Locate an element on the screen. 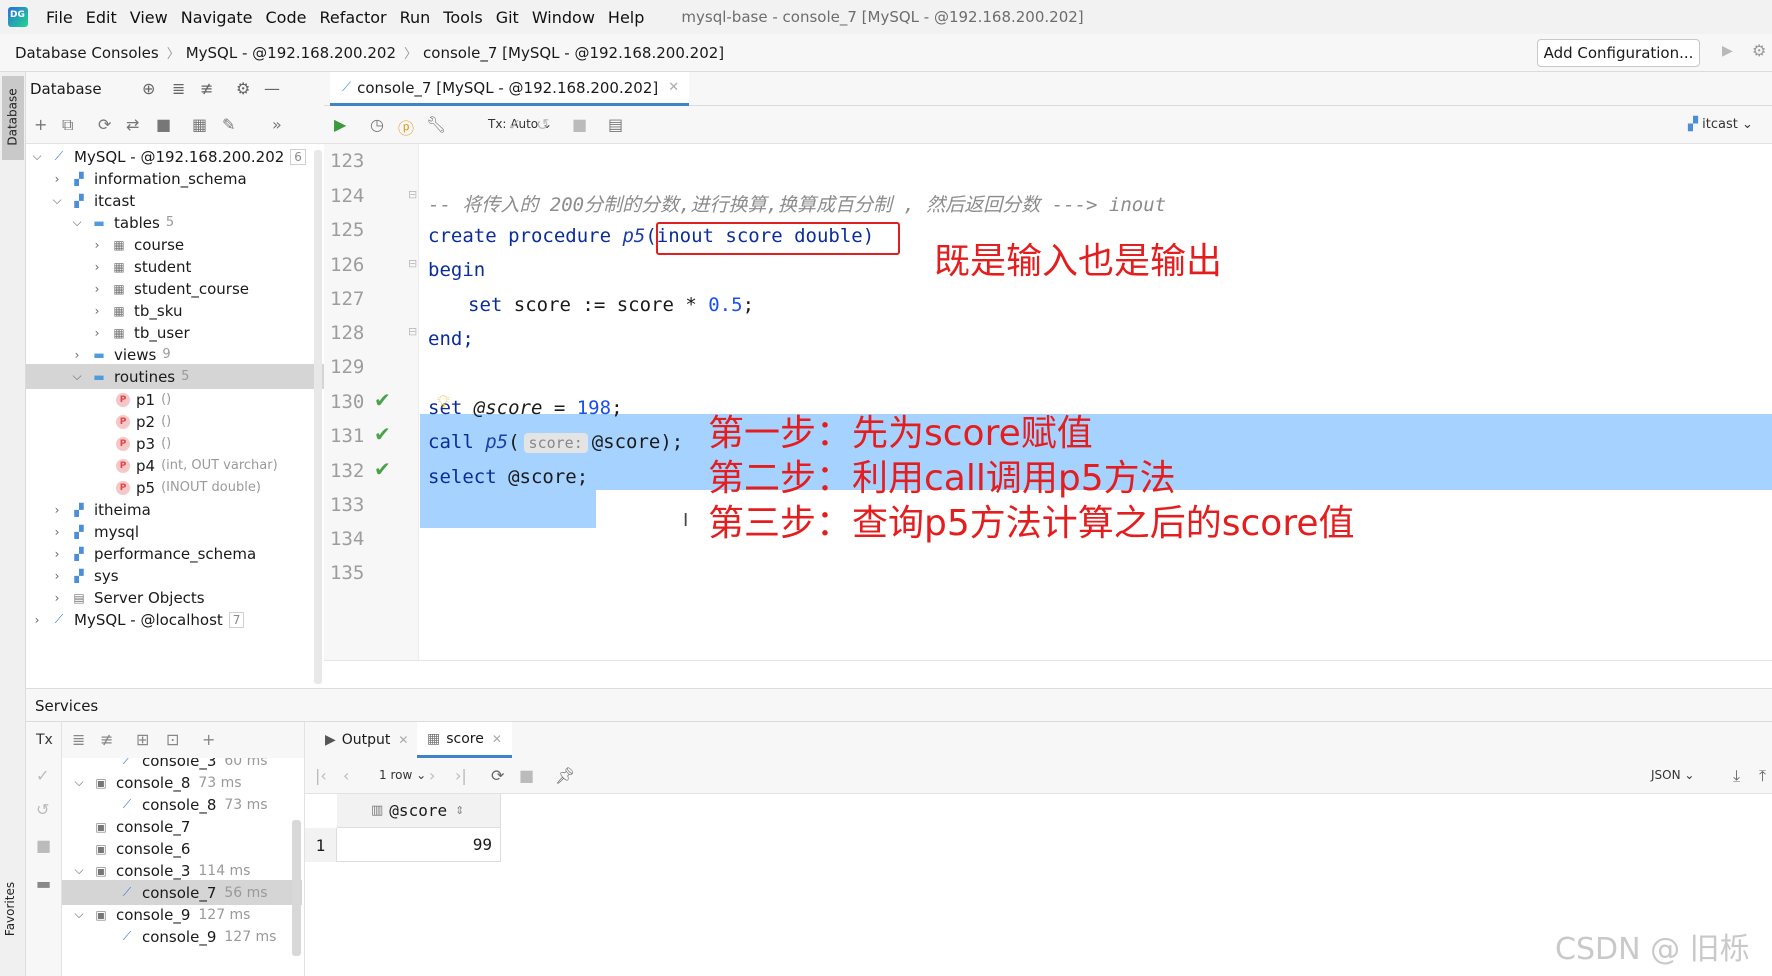 The image size is (1772, 976). code-line-131: call p5(score: @score); is located at coordinates (555, 442).